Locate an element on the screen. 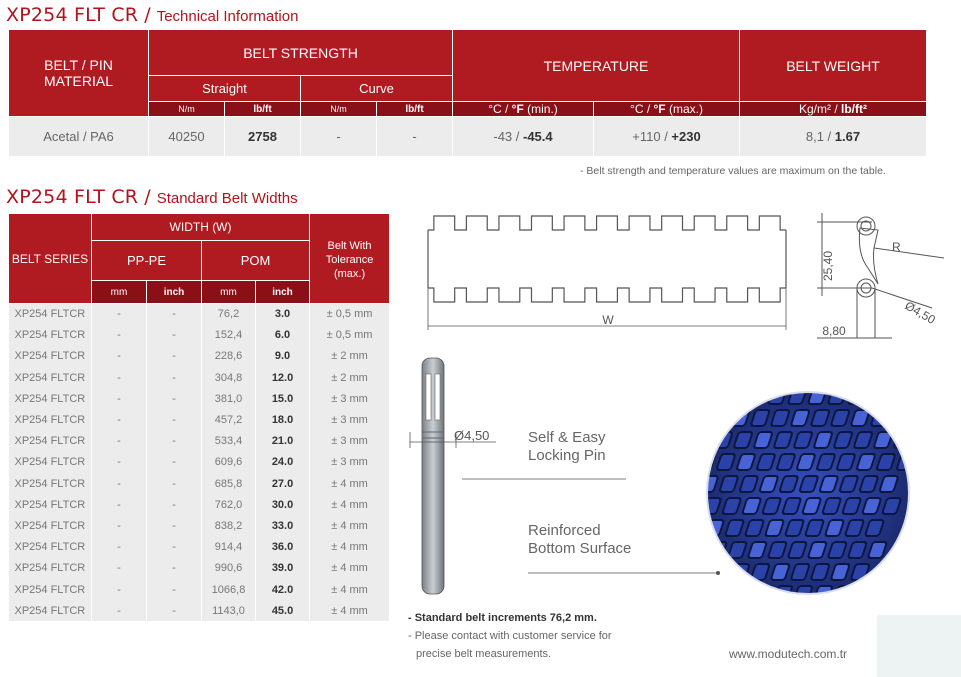  cell-temp-max: +110 / +230 is located at coordinates (666, 136).